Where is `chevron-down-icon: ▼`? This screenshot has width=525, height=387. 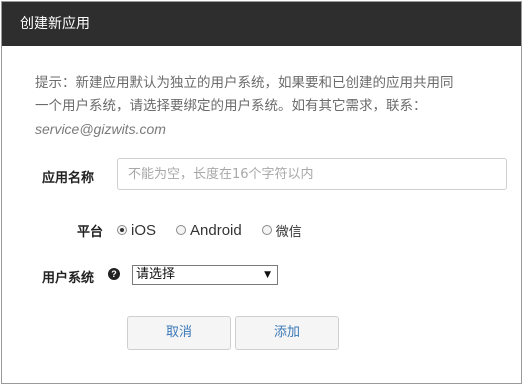 chevron-down-icon: ▼ is located at coordinates (267, 275).